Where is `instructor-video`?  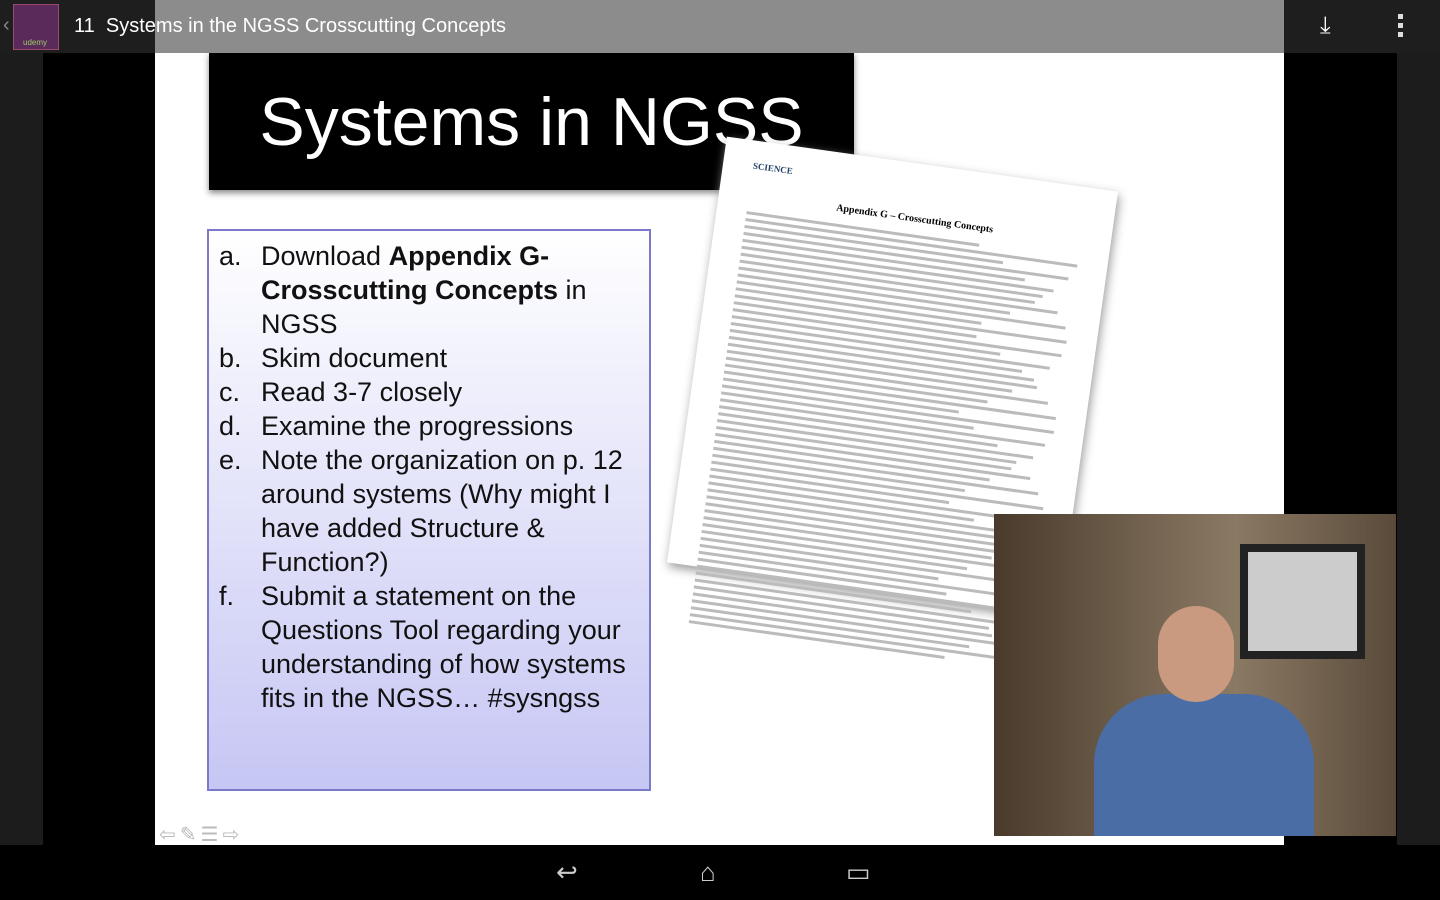
instructor-video is located at coordinates (1195, 675).